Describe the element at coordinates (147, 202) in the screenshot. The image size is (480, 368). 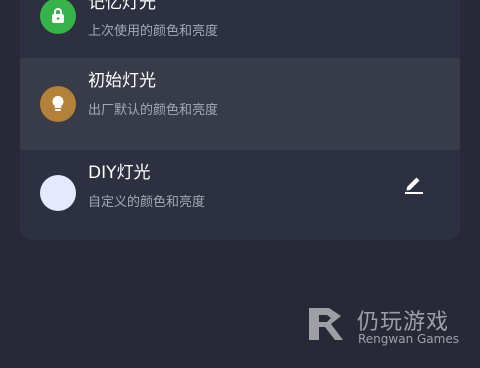
I see `light-option-desc: 自定义的颜色和亮度` at that location.